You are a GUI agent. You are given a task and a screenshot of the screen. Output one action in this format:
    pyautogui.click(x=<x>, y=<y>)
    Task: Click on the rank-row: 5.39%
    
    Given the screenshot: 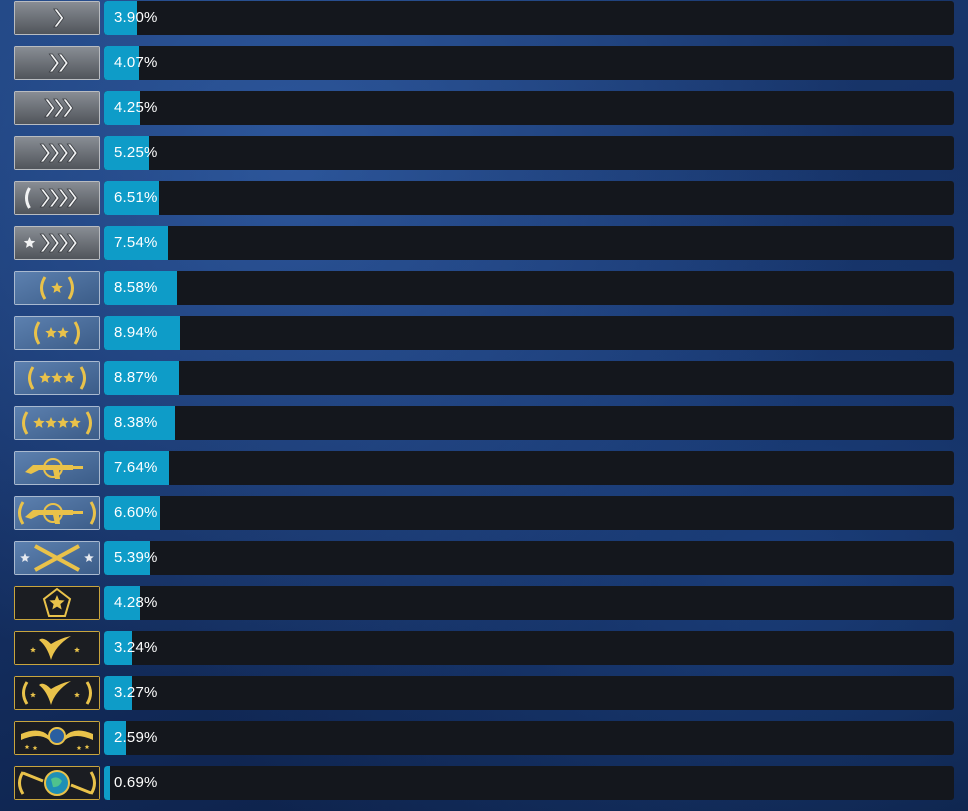 What is the action you would take?
    pyautogui.click(x=484, y=562)
    